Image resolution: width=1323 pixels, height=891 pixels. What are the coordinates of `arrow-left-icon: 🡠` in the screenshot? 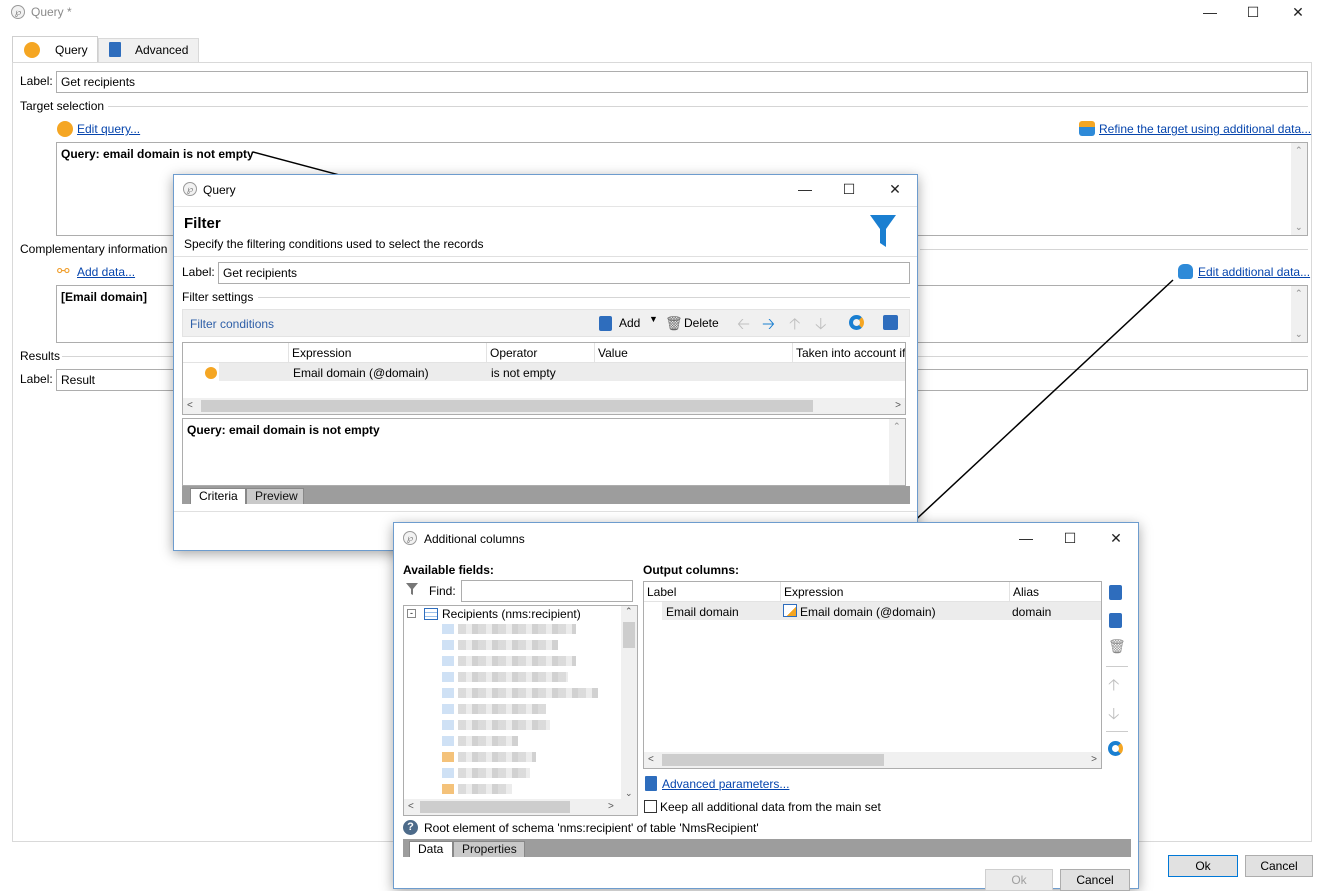 It's located at (743, 326).